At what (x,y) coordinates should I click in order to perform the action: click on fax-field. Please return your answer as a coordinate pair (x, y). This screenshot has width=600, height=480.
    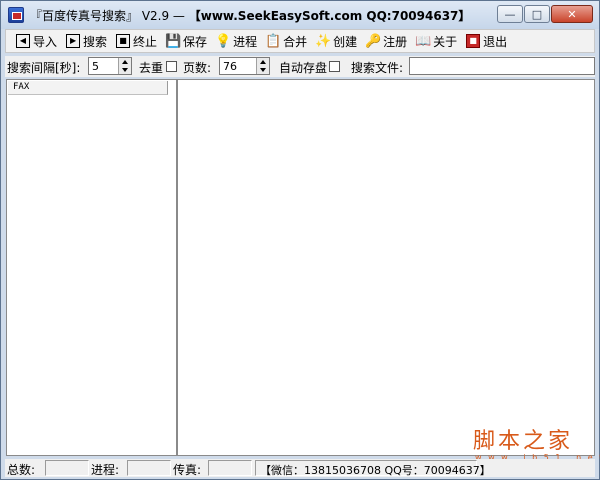
    Looking at the image, I should click on (230, 468).